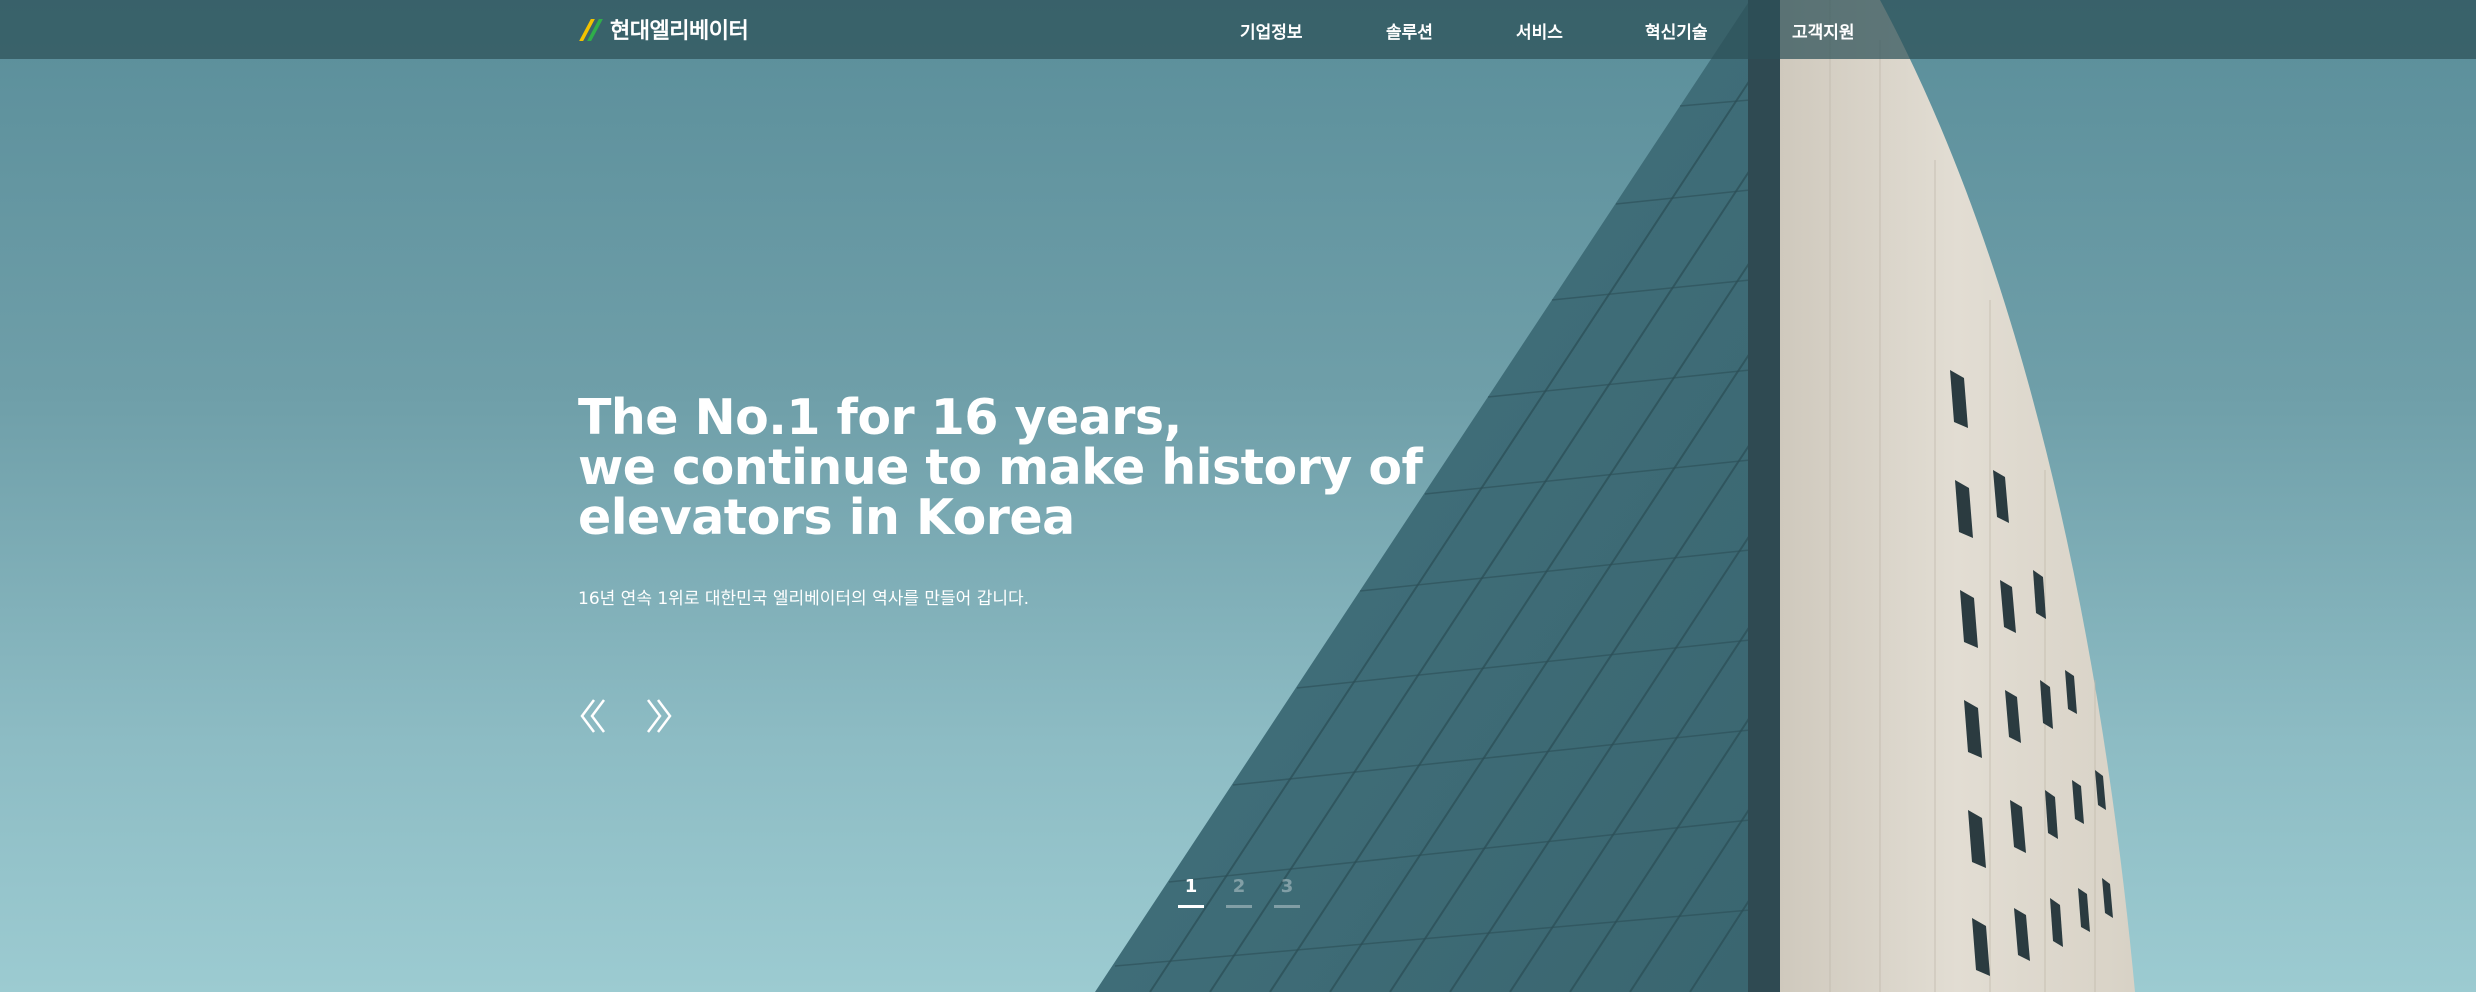  I want to click on main-nav: 기업정보 솔루션 서비스 혁신기술 고객지원, so click(1238, 29).